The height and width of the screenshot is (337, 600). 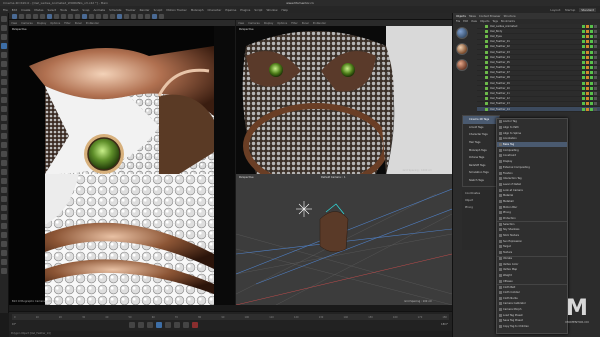 What do you see at coordinates (484, 21) in the screenshot?
I see `om-menu-objects: Objects` at bounding box center [484, 21].